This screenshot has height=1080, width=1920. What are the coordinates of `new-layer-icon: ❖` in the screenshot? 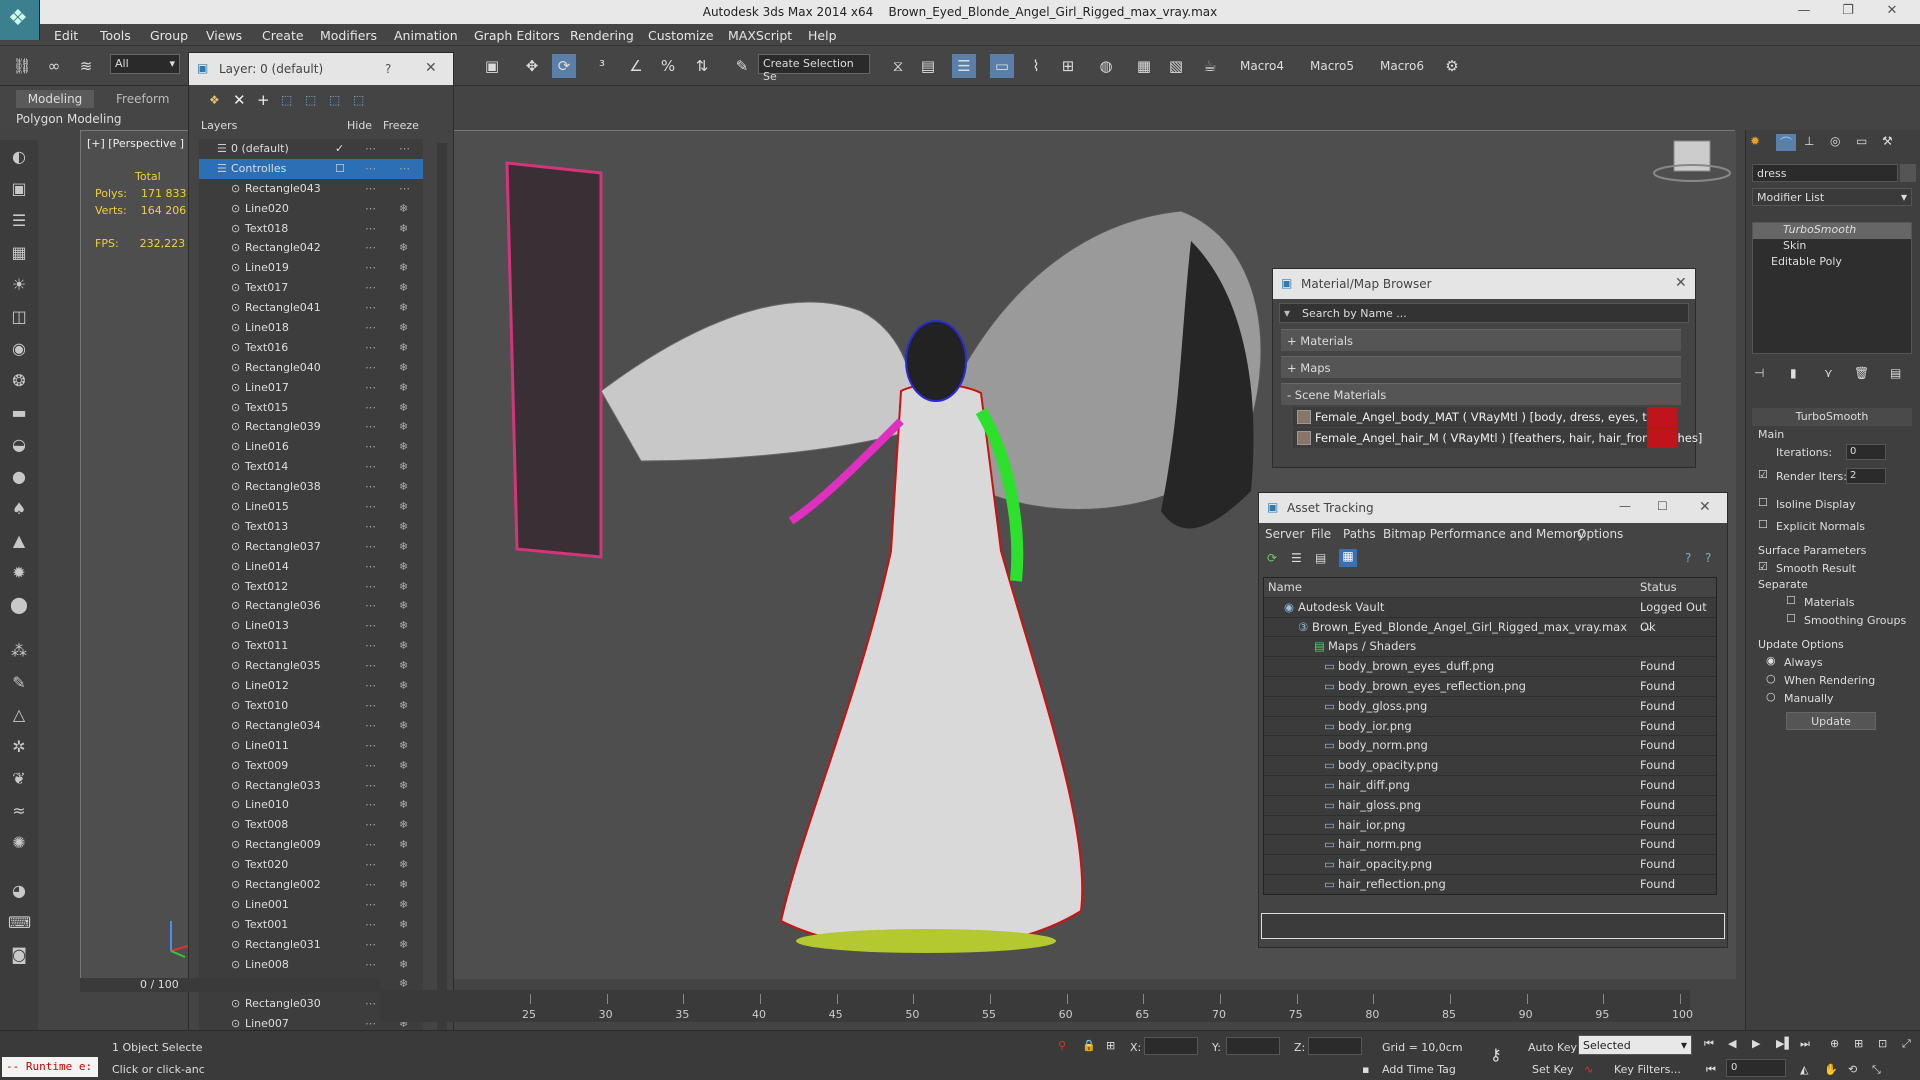 It's located at (214, 100).